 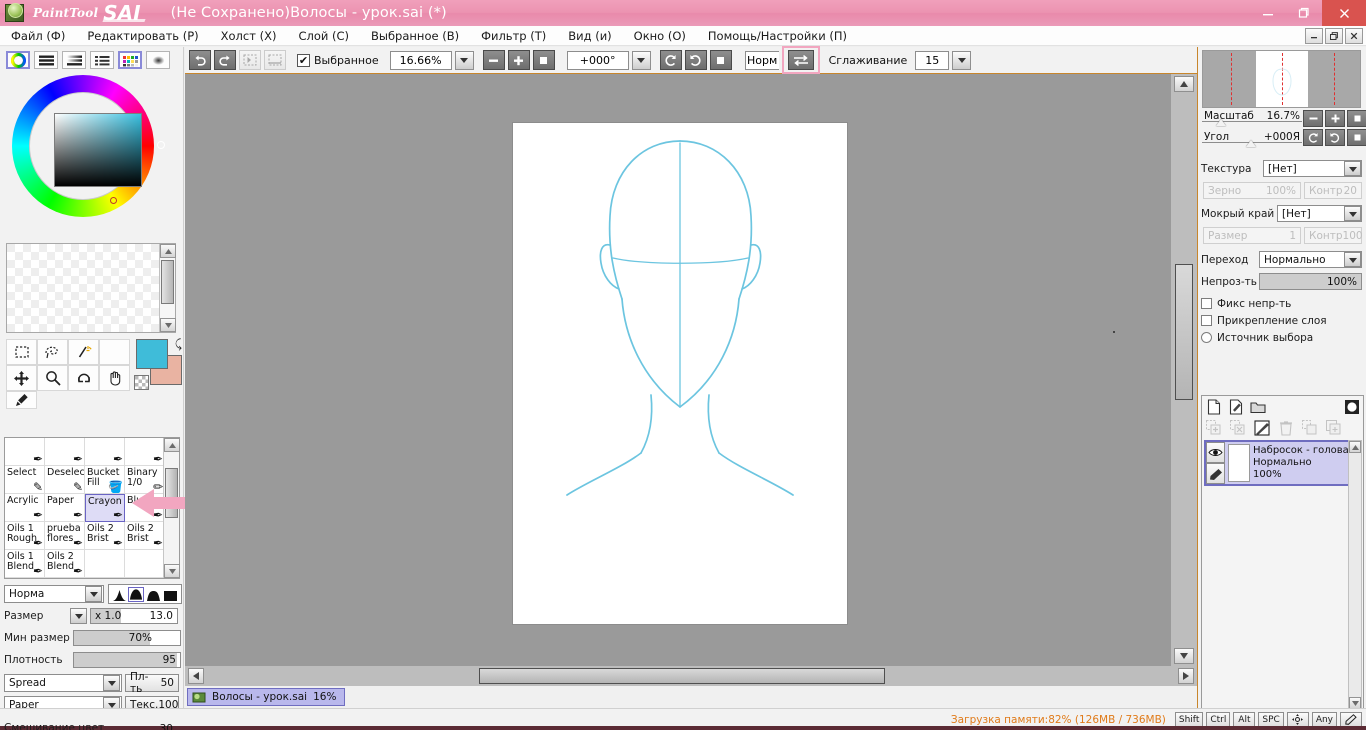 What do you see at coordinates (21, 400) in the screenshot?
I see `eyedropper-icon` at bounding box center [21, 400].